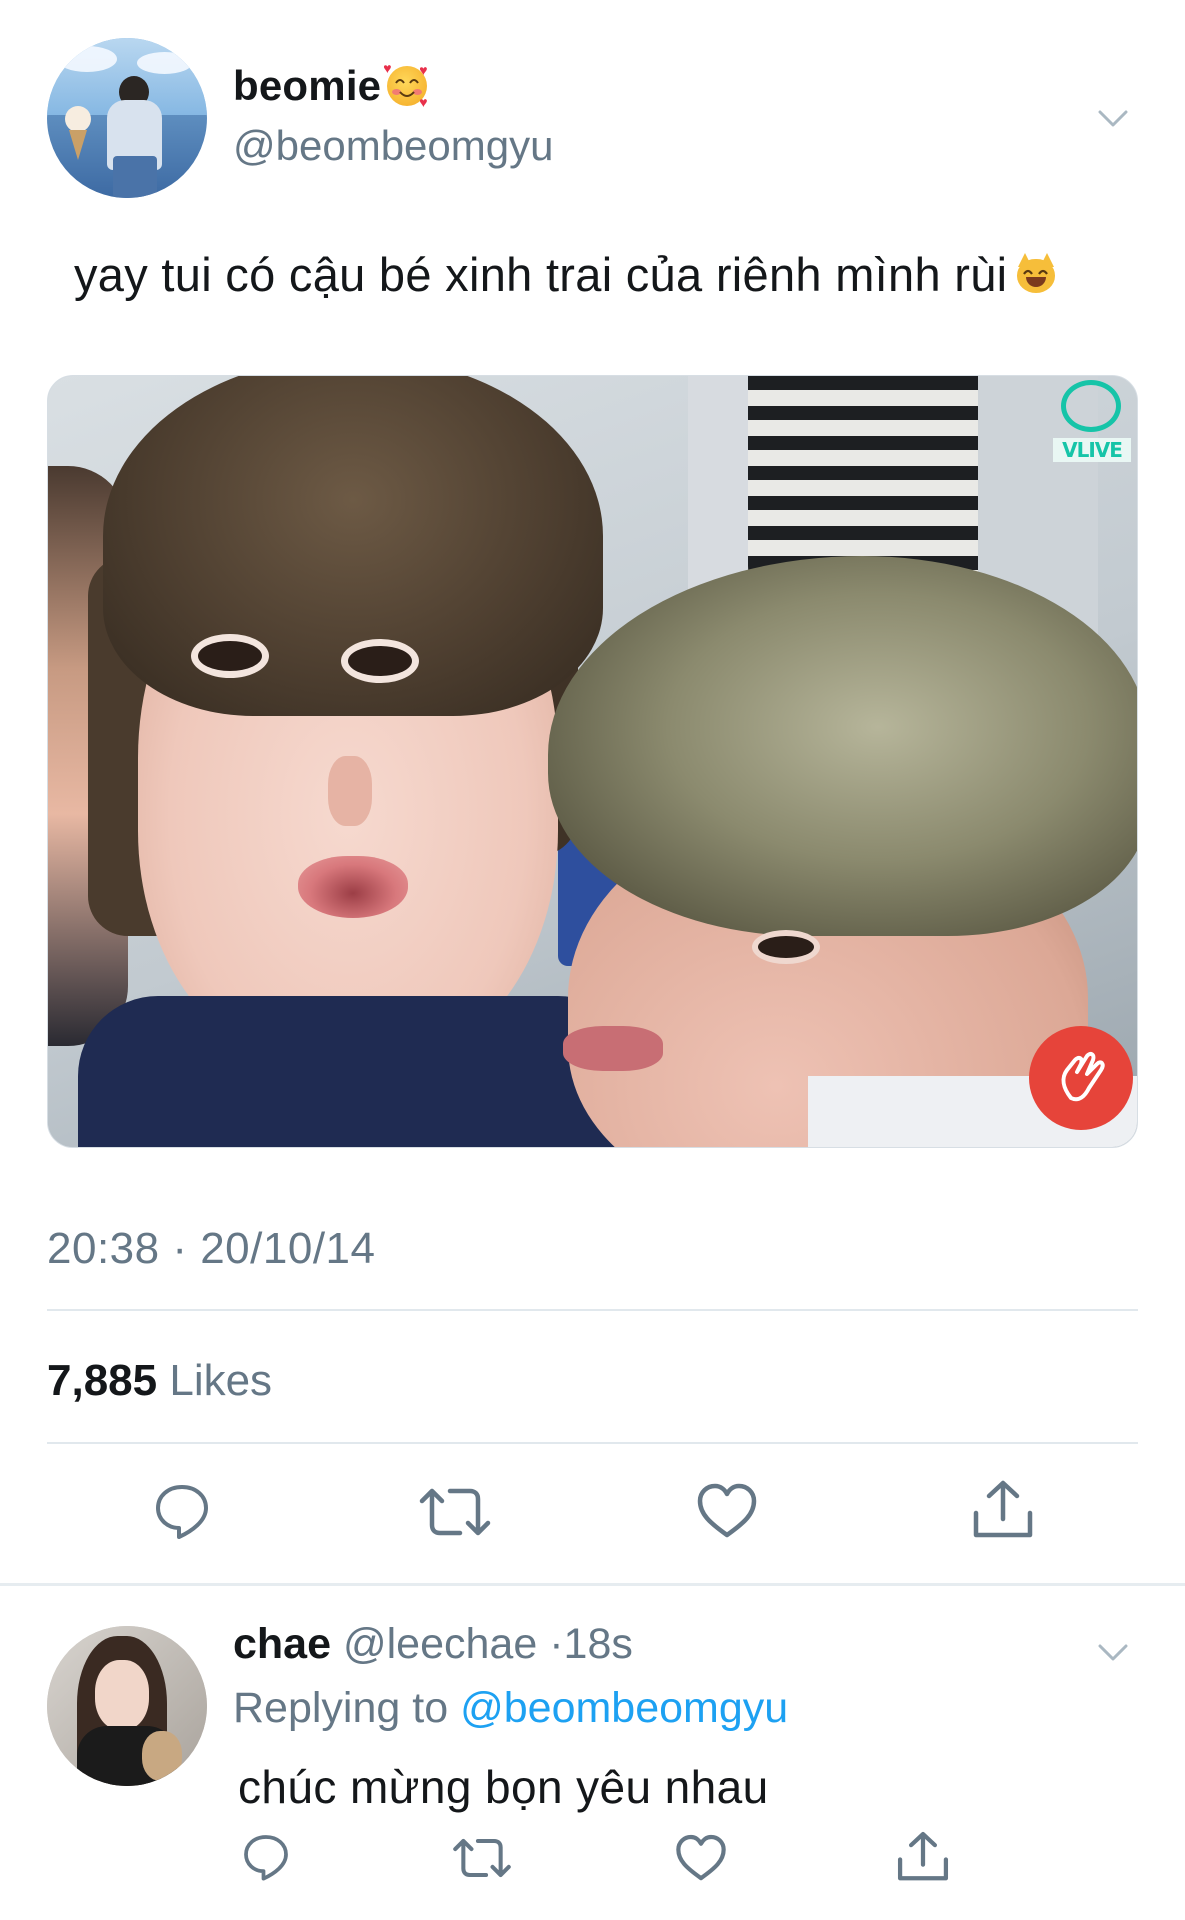  I want to click on smiling-face-with-hearts-icon: ♥ ♥ ♥, so click(405, 85).